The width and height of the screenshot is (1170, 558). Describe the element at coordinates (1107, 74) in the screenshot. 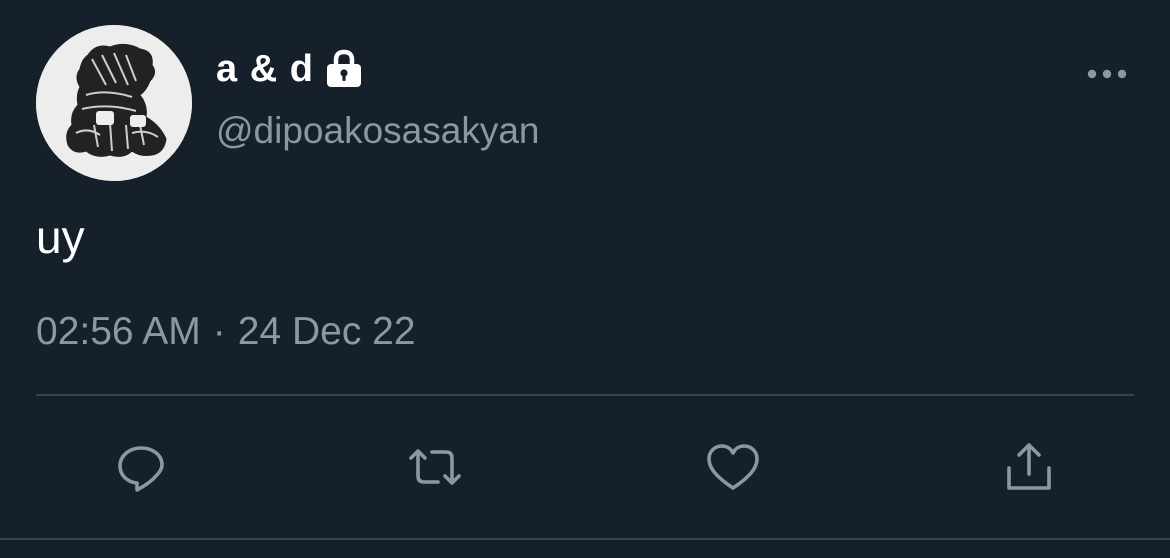

I see `more-options-icon` at that location.